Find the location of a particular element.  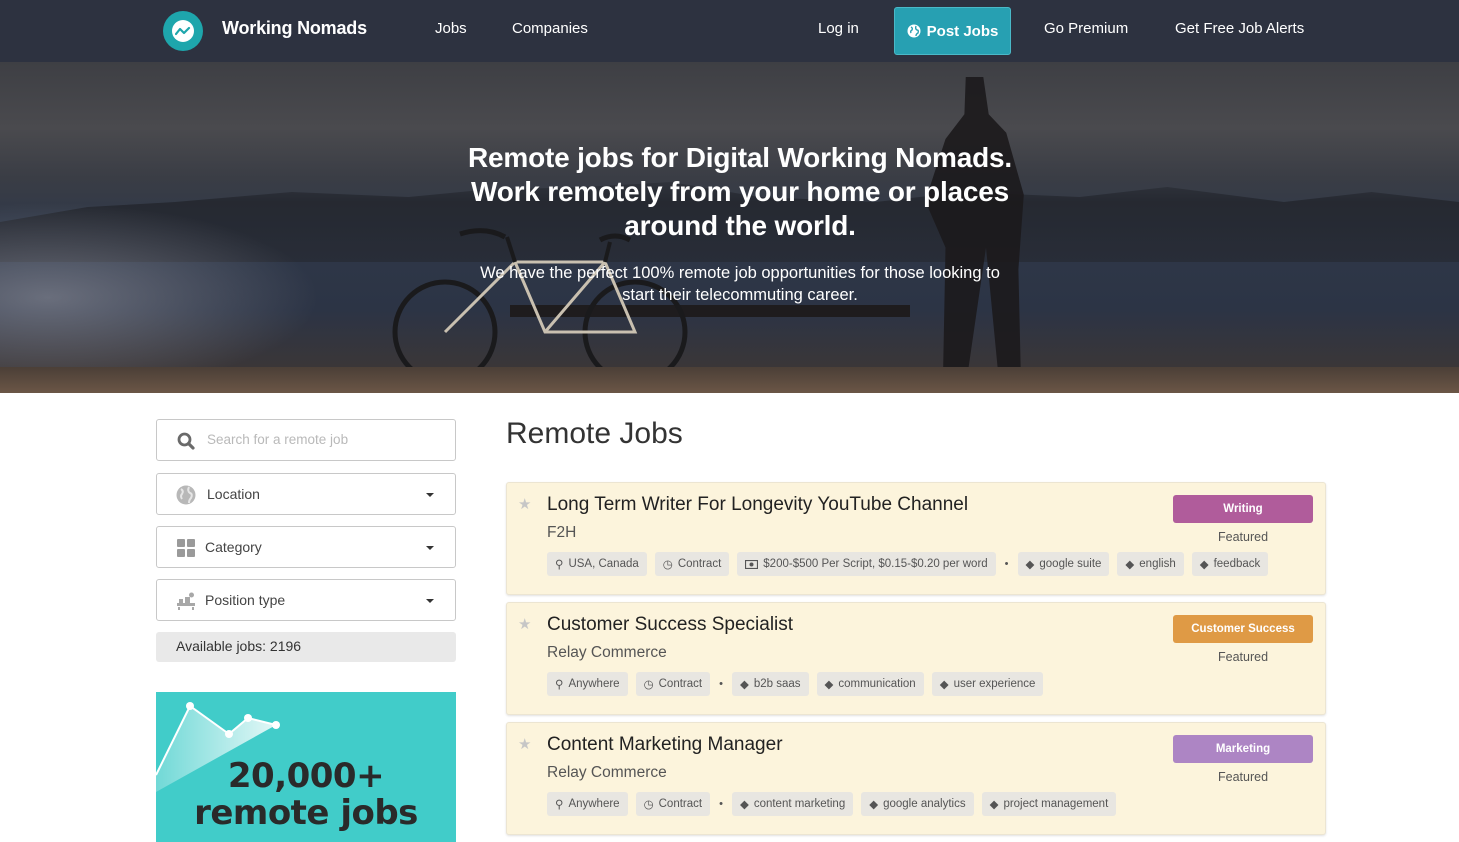

nav-go-premium: Go Premium is located at coordinates (1086, 28).